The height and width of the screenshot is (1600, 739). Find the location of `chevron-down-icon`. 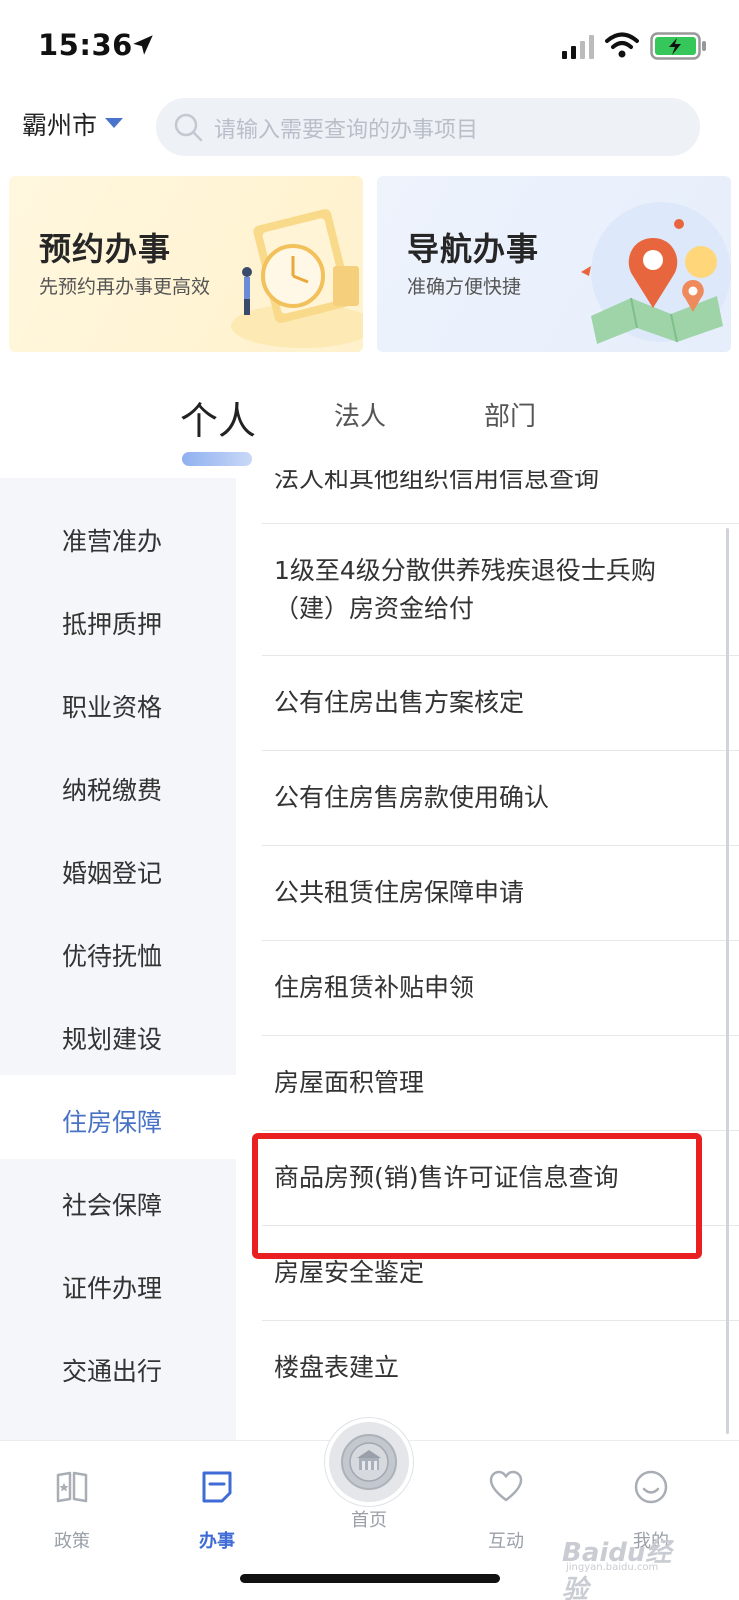

chevron-down-icon is located at coordinates (114, 123).